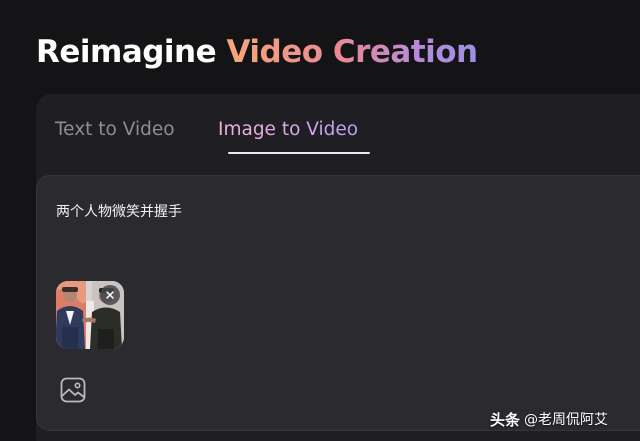 The height and width of the screenshot is (441, 640). What do you see at coordinates (505, 419) in the screenshot?
I see `watermark-brand: 头条` at bounding box center [505, 419].